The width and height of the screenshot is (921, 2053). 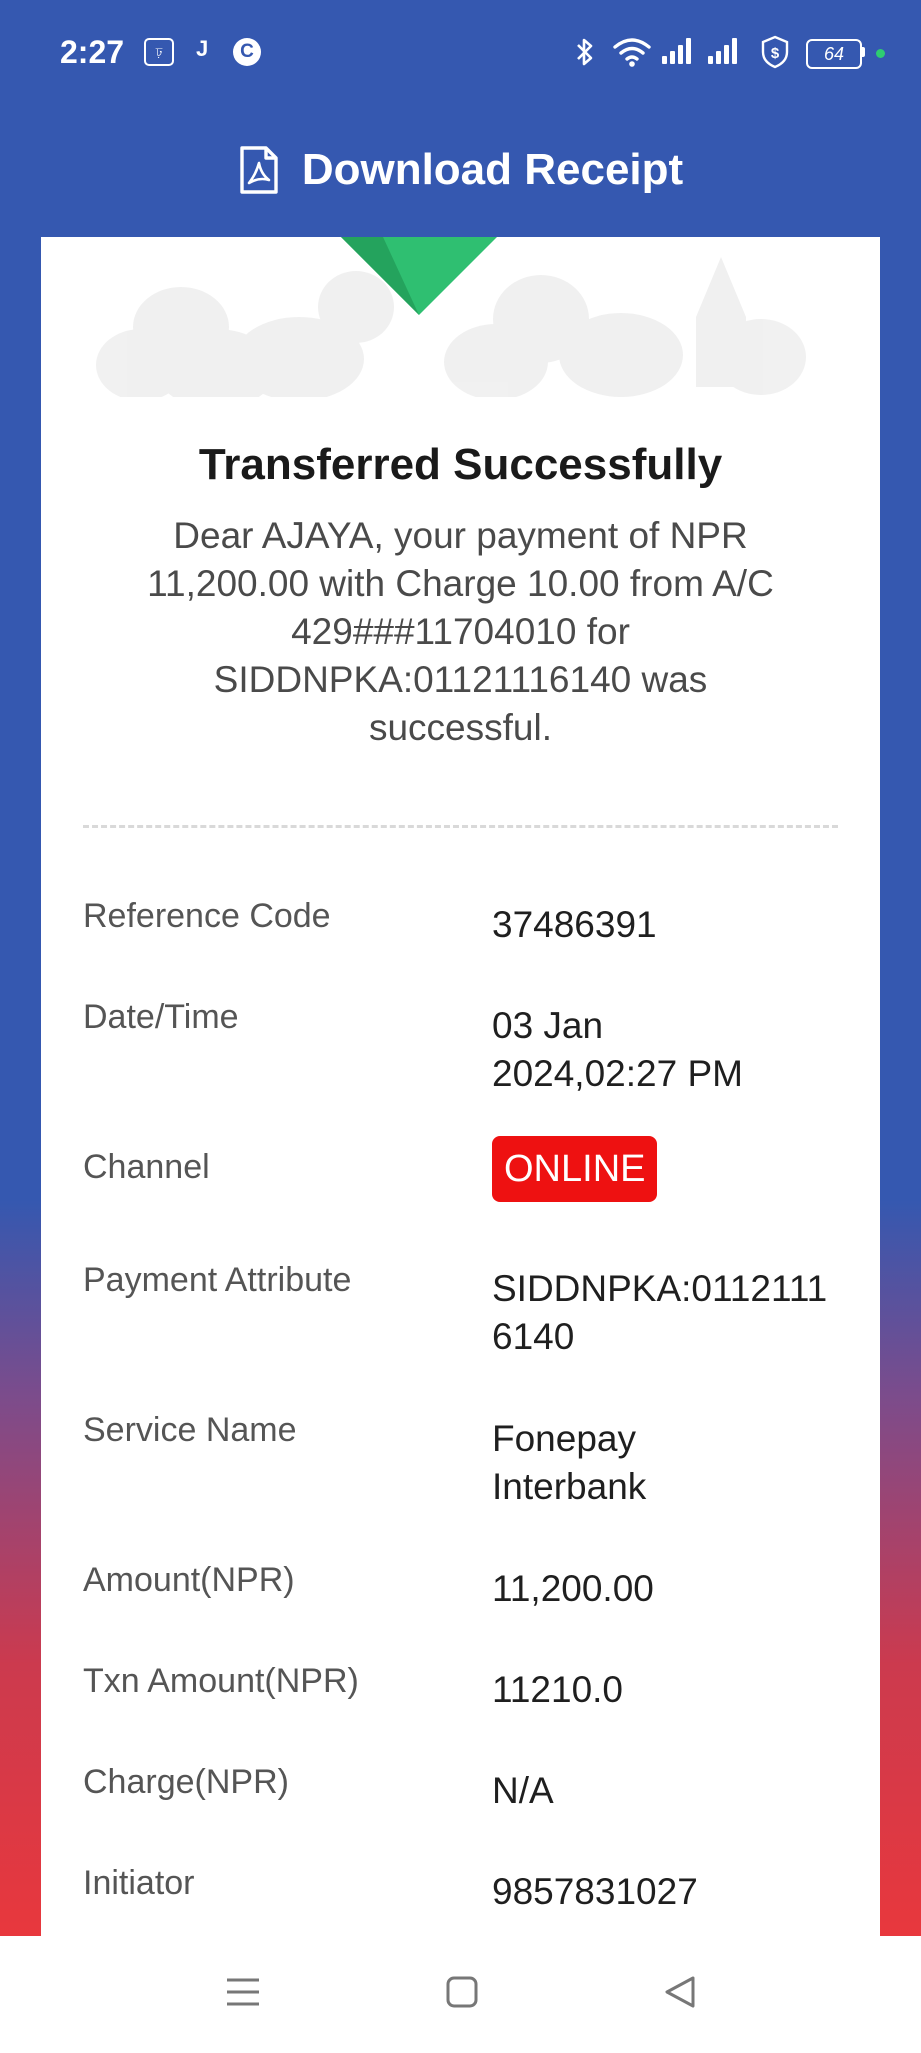 I want to click on detail-label: Charge(NPR), so click(x=186, y=1782).